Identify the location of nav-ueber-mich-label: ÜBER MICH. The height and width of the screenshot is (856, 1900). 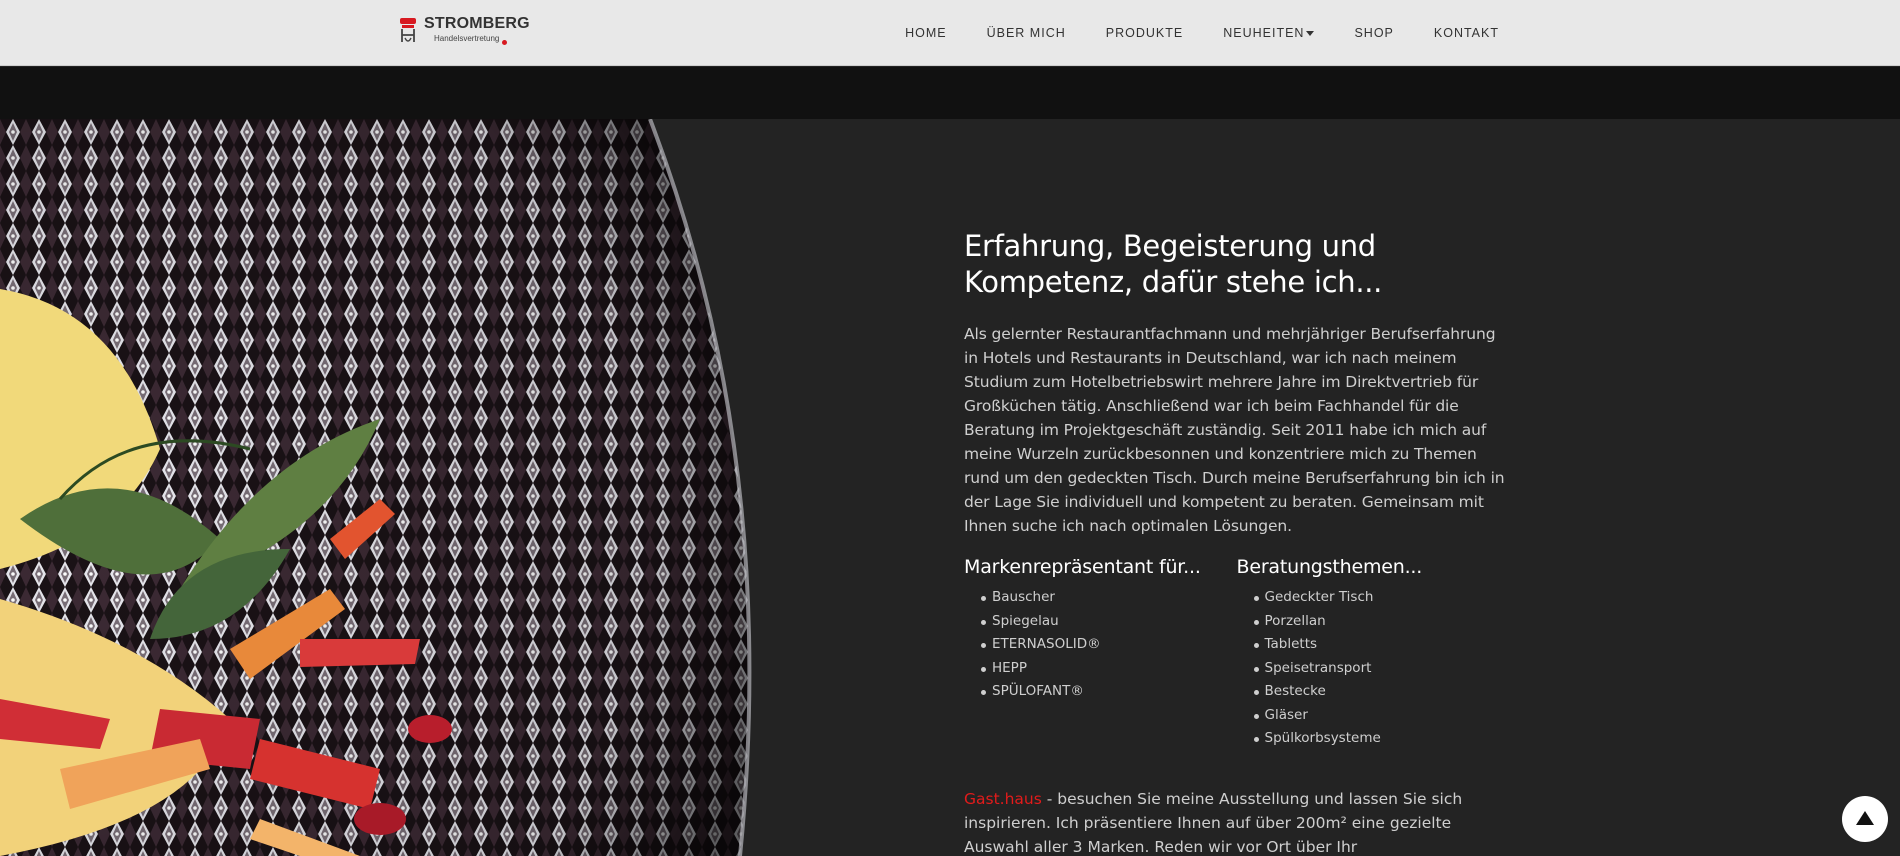
(1026, 33).